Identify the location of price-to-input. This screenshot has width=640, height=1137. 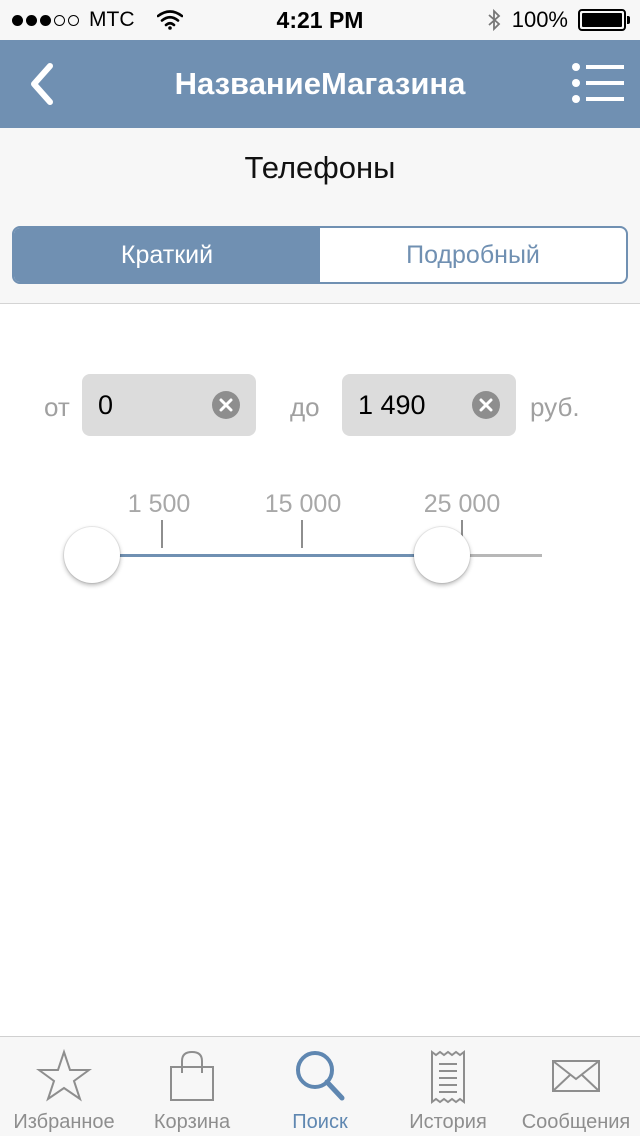
(418, 405).